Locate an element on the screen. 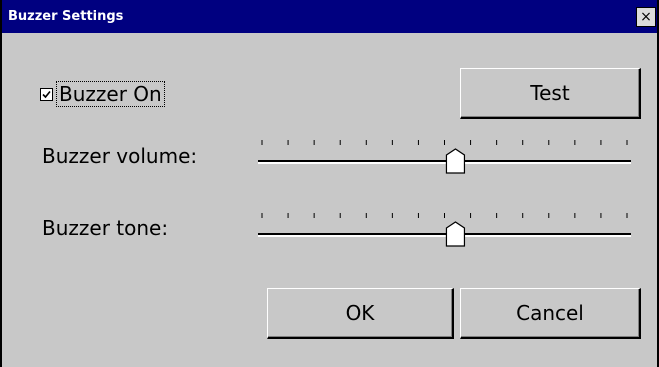 Image resolution: width=659 pixels, height=367 pixels. volume-slider-graphic is located at coordinates (444, 157).